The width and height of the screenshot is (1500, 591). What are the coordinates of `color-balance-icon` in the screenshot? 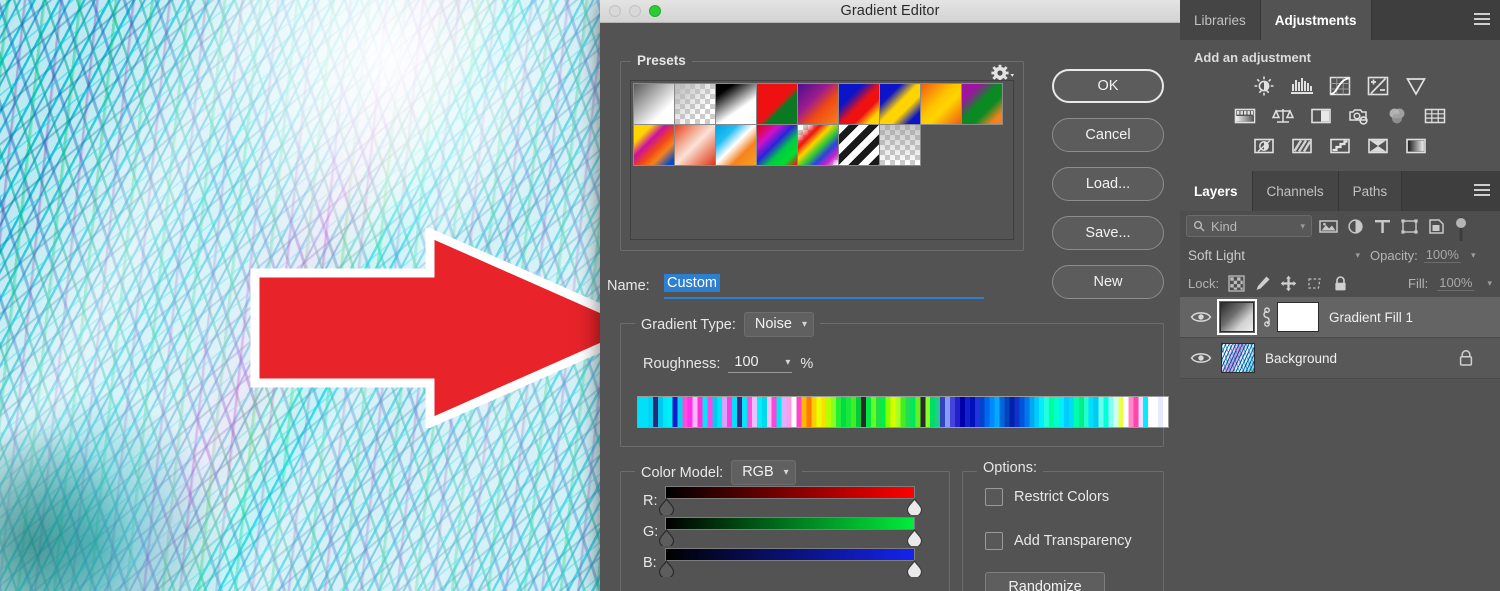 It's located at (1283, 116).